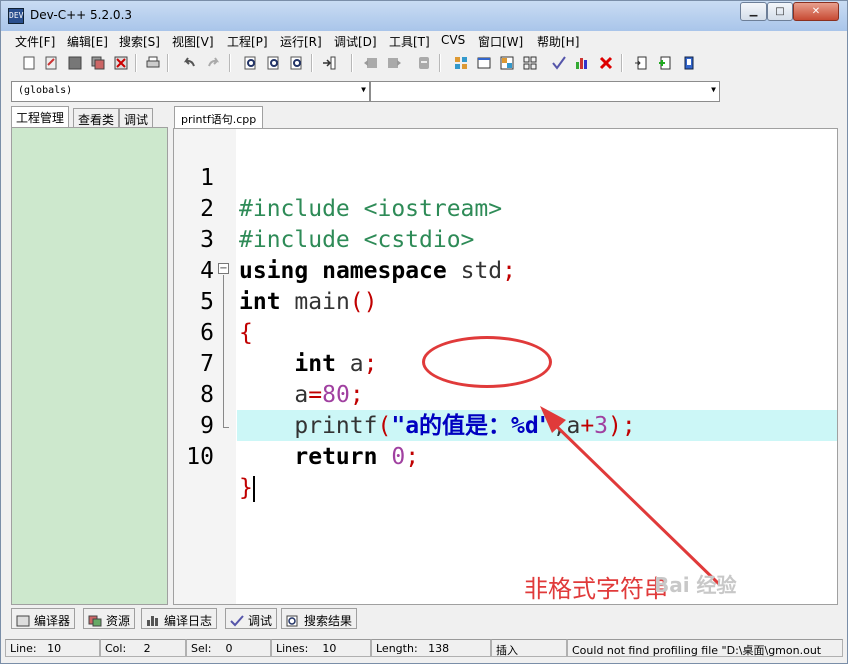 The width and height of the screenshot is (848, 664). I want to click on status-col-label: Col:, so click(116, 648).